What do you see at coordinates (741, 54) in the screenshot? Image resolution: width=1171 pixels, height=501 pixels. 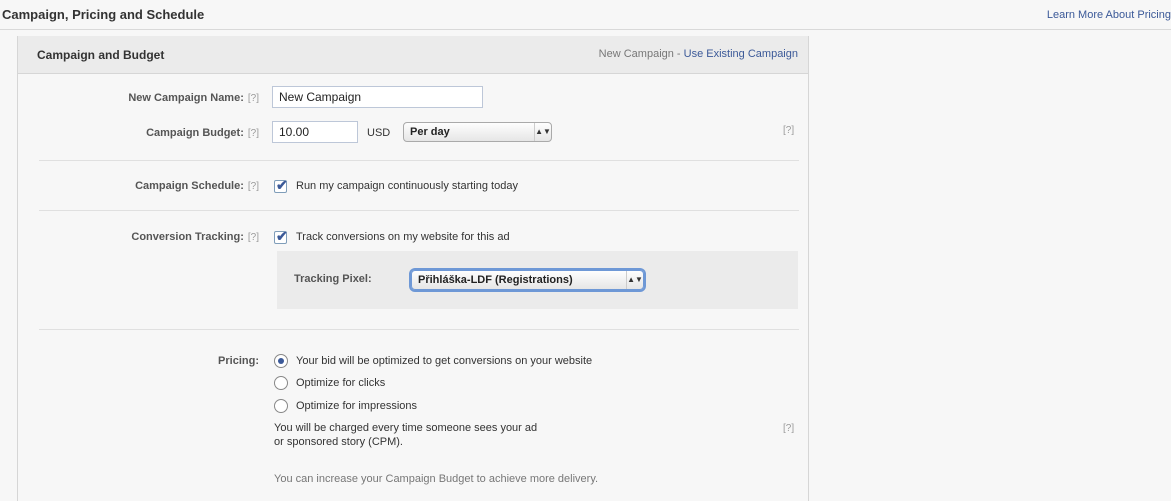 I see `use-existing-campaign-link: Use Existing Campaign` at bounding box center [741, 54].